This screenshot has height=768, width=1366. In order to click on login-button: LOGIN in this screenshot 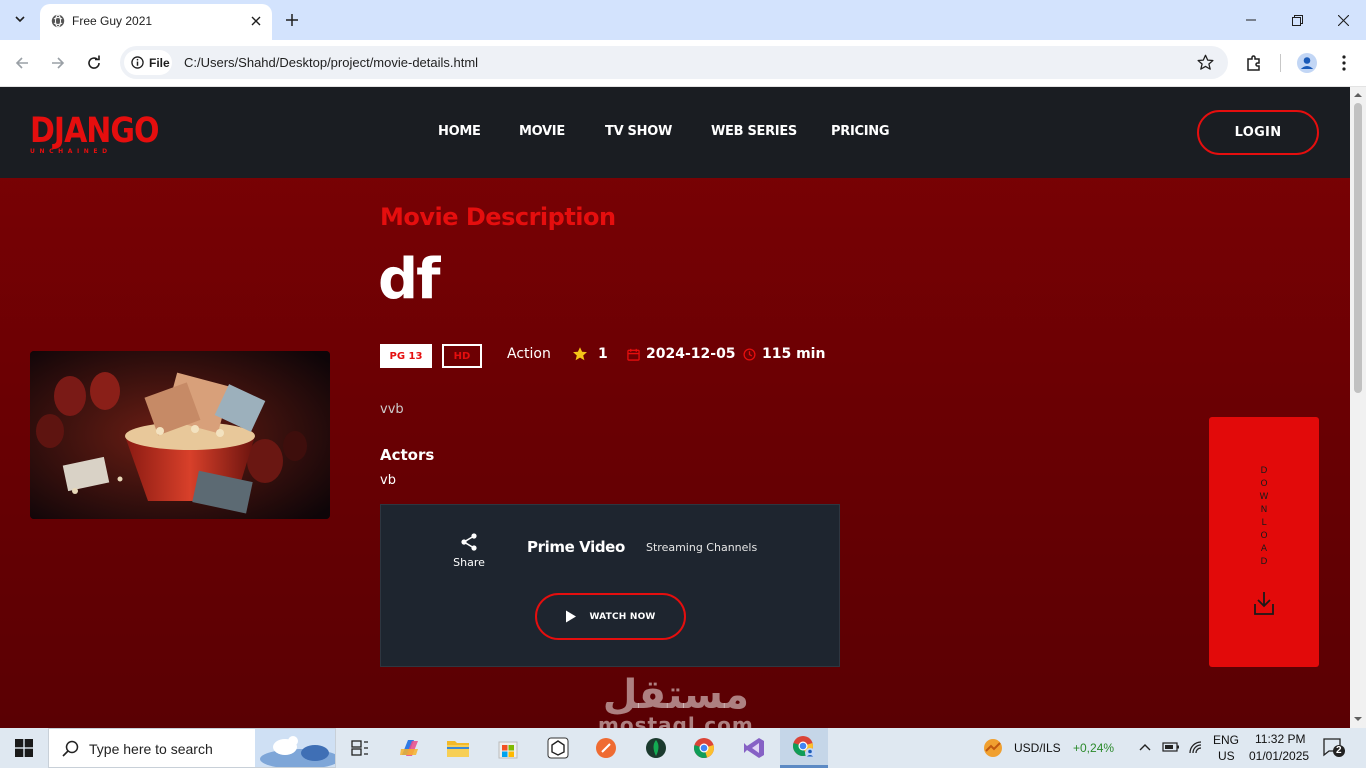, I will do `click(1258, 132)`.